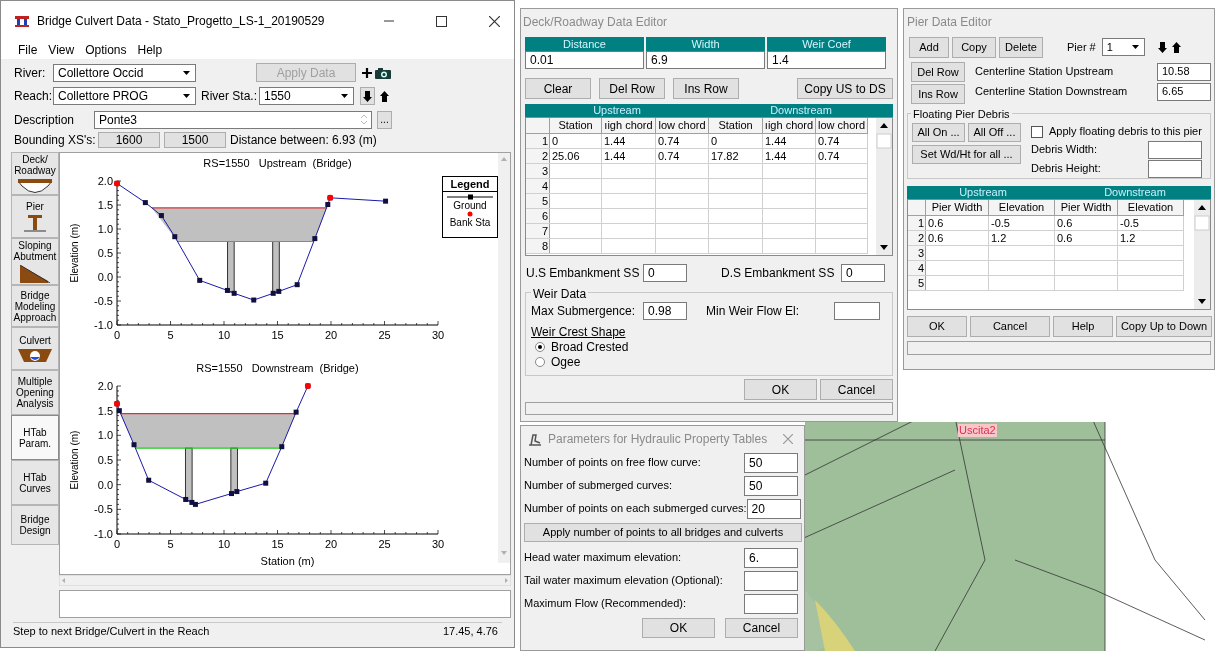  Describe the element at coordinates (771, 557) in the screenshot. I see `elevation-field: 6.` at that location.